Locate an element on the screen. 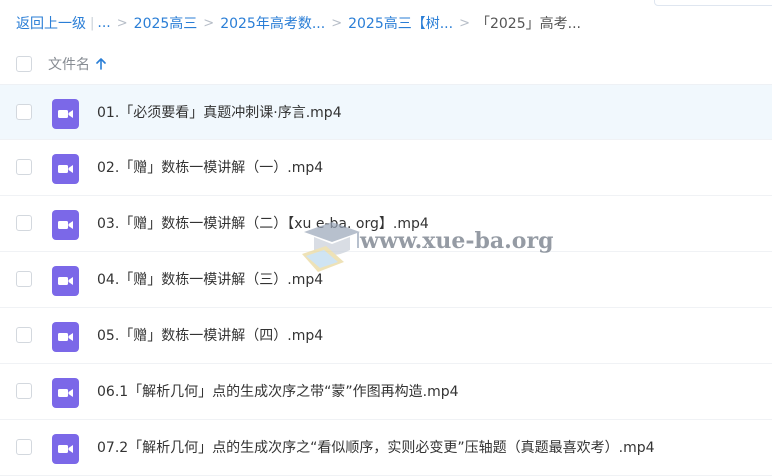 This screenshot has width=772, height=476. select-all-checkbox is located at coordinates (24, 64).